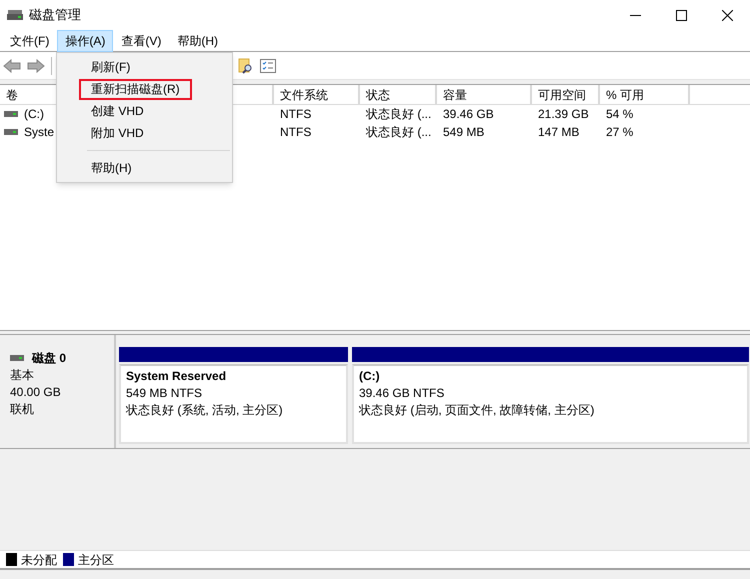  I want to click on column-header: 文件系统, so click(317, 95).